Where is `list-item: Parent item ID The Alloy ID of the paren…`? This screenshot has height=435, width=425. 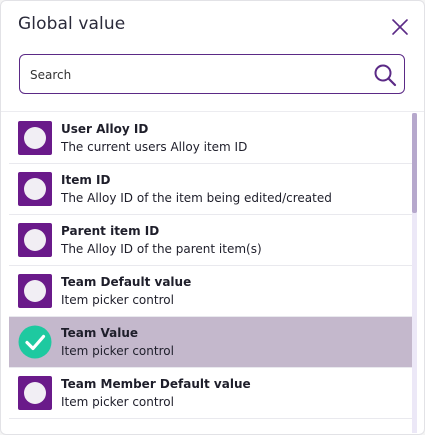
list-item: Parent item ID The Alloy ID of the paren… is located at coordinates (211, 240).